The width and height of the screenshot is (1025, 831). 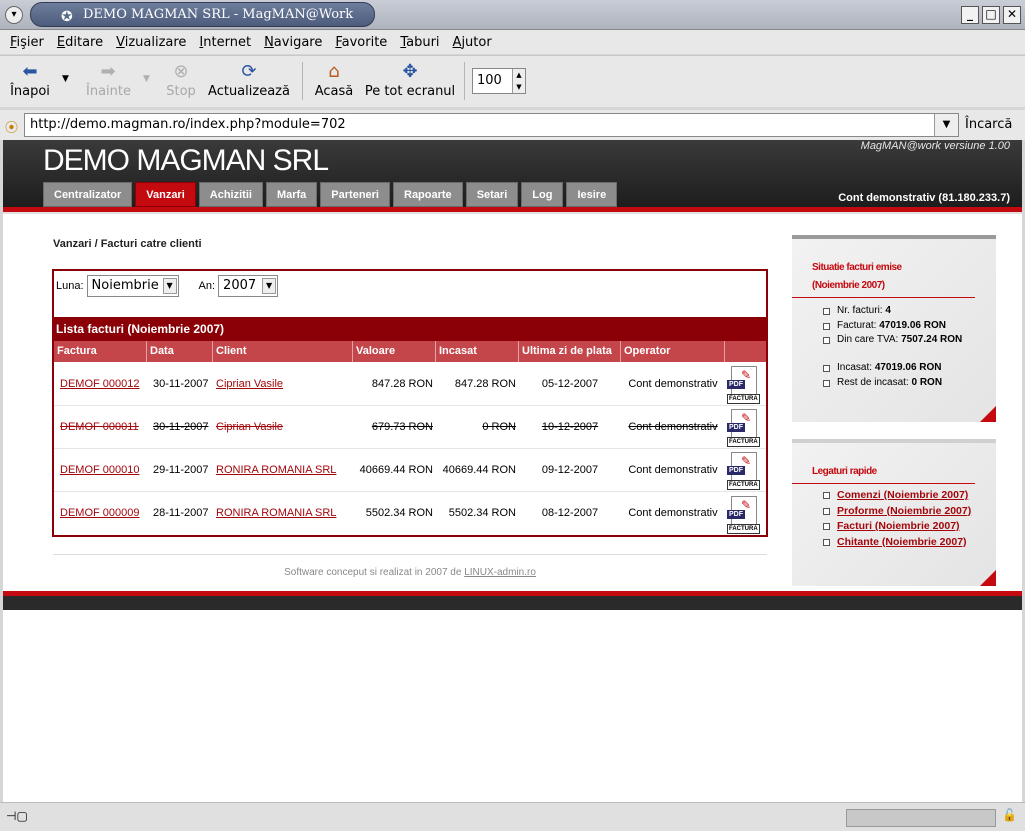 I want to click on url-dropdown-icon: ▼, so click(x=946, y=125).